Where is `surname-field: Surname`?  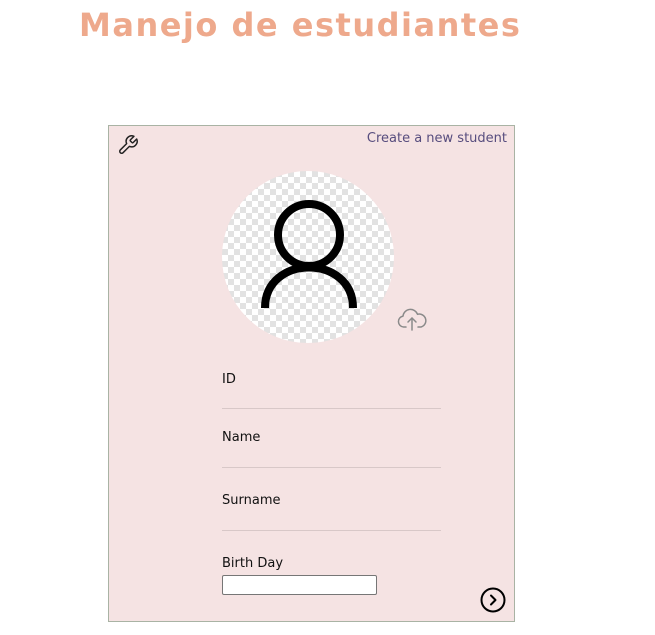
surname-field: Surname is located at coordinates (331, 511).